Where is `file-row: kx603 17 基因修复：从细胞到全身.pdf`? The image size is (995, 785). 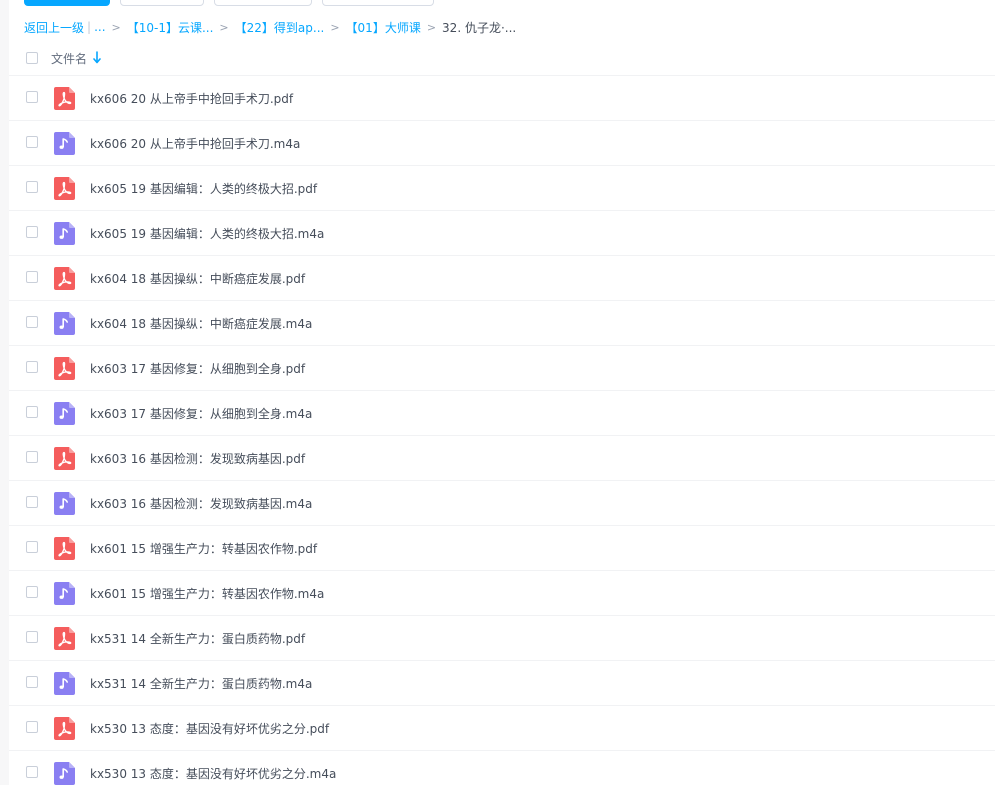 file-row: kx603 17 基因修复：从细胞到全身.pdf is located at coordinates (502, 368).